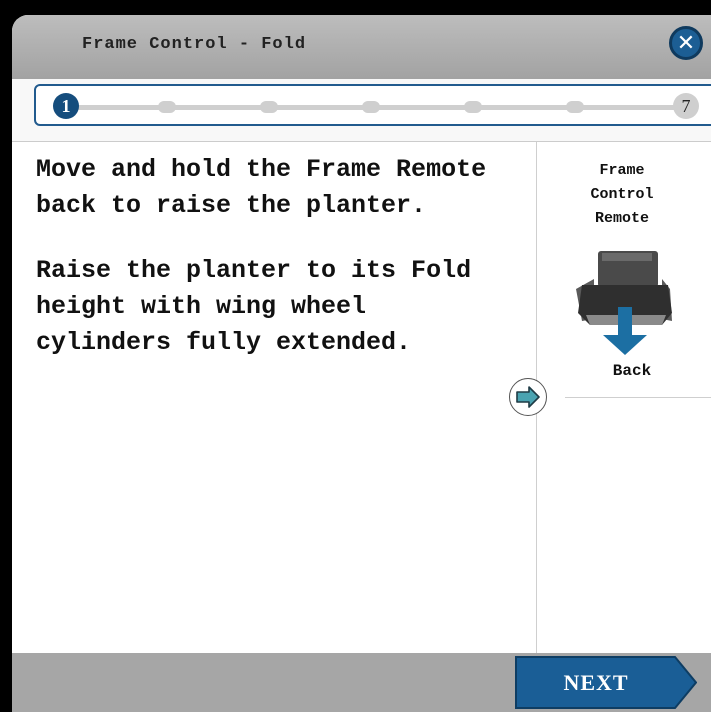 This screenshot has height=712, width=711. What do you see at coordinates (632, 371) in the screenshot?
I see `direction-label: Back` at bounding box center [632, 371].